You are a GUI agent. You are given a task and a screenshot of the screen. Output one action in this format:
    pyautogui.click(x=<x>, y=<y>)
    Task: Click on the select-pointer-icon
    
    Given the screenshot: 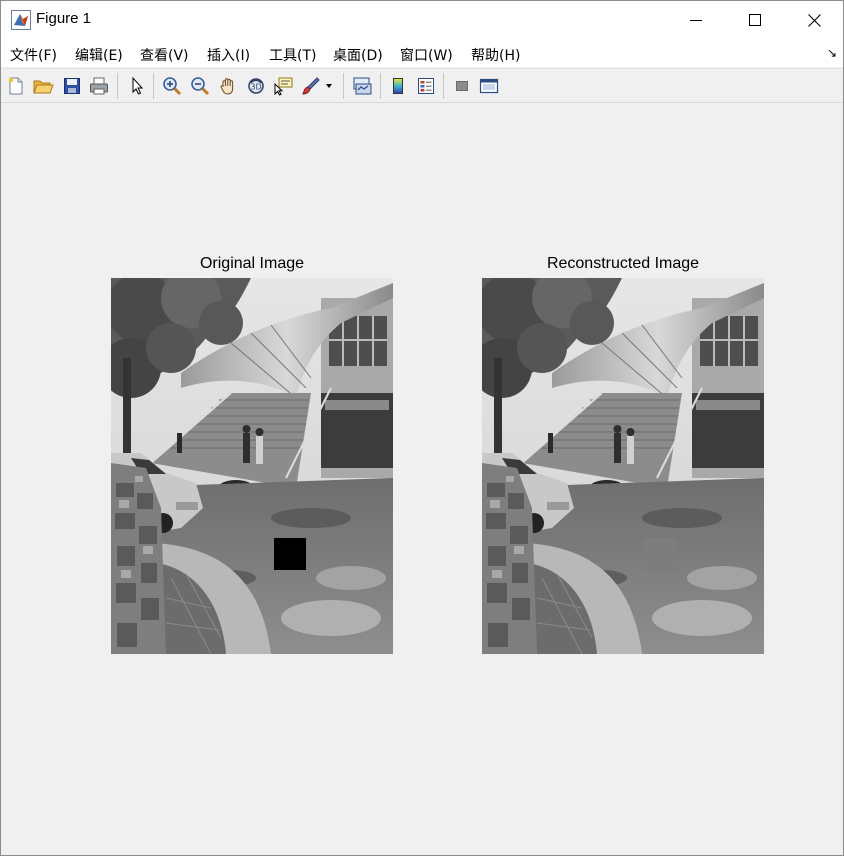 What is the action you would take?
    pyautogui.click(x=138, y=85)
    